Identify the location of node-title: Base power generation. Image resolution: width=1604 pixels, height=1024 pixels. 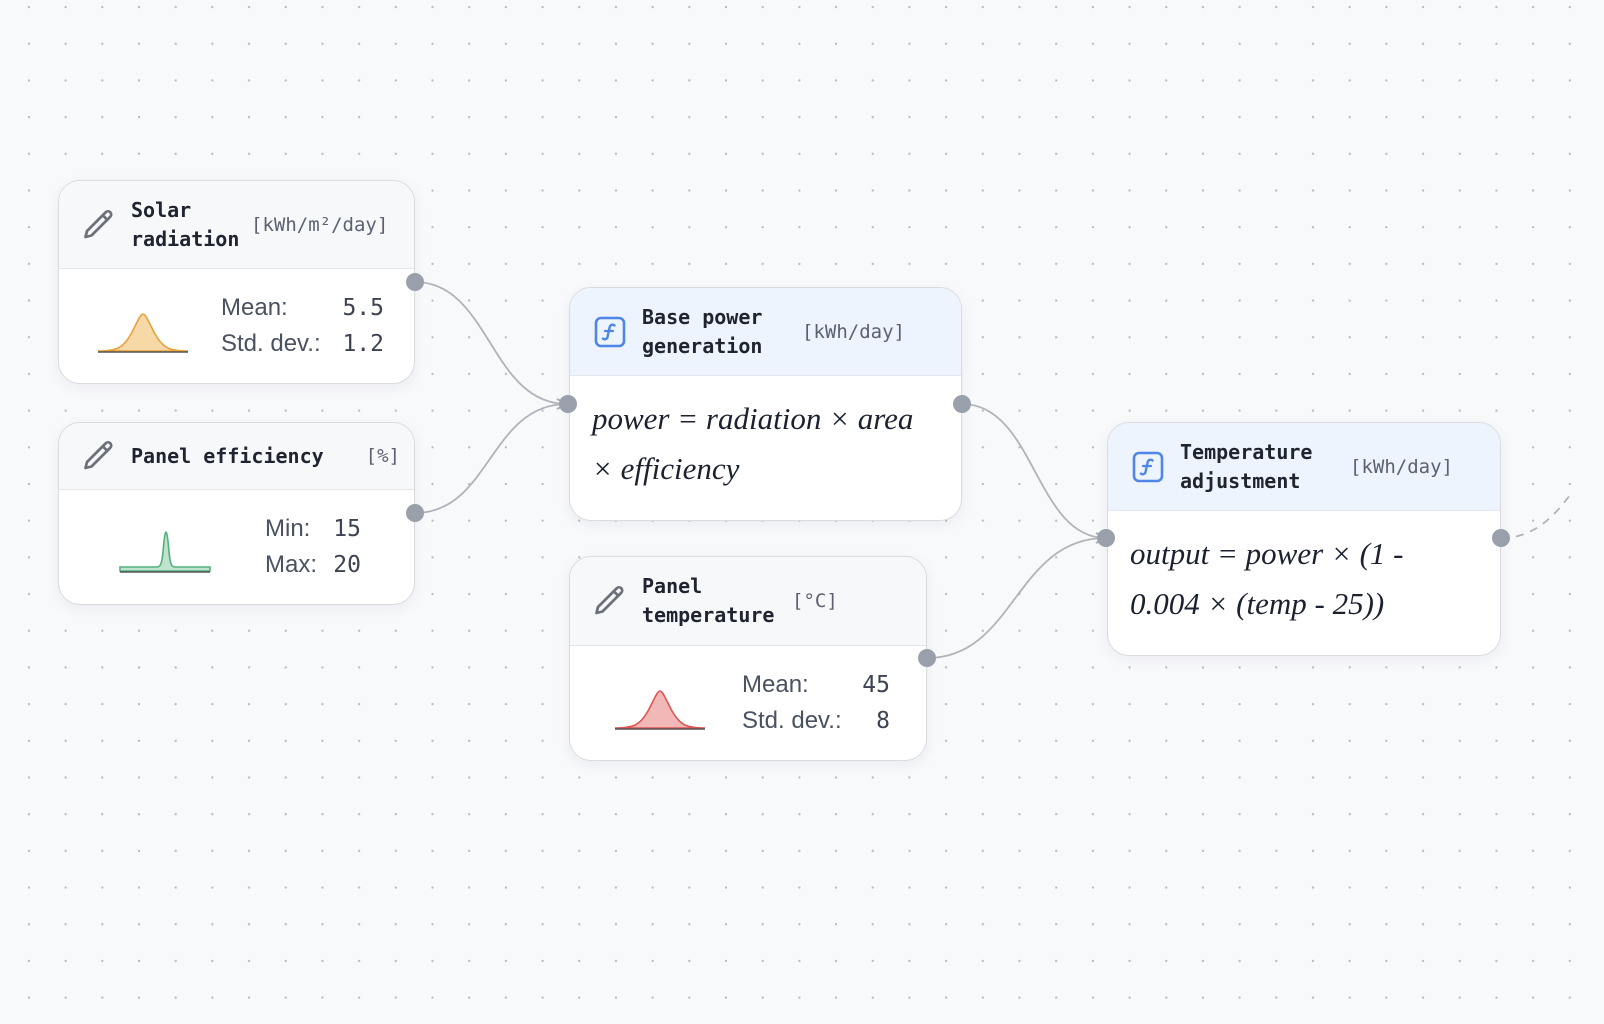
(702, 331).